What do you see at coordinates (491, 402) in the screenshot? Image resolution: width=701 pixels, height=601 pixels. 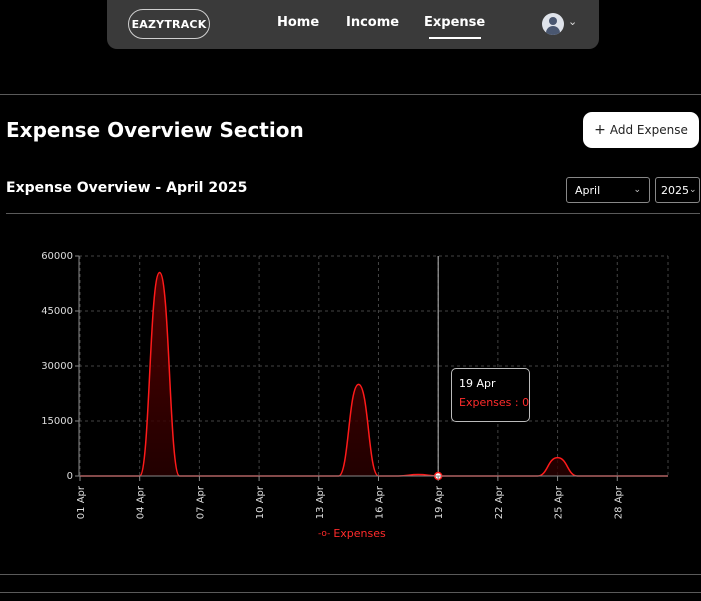 I see `tooltip-label: Expenses :` at bounding box center [491, 402].